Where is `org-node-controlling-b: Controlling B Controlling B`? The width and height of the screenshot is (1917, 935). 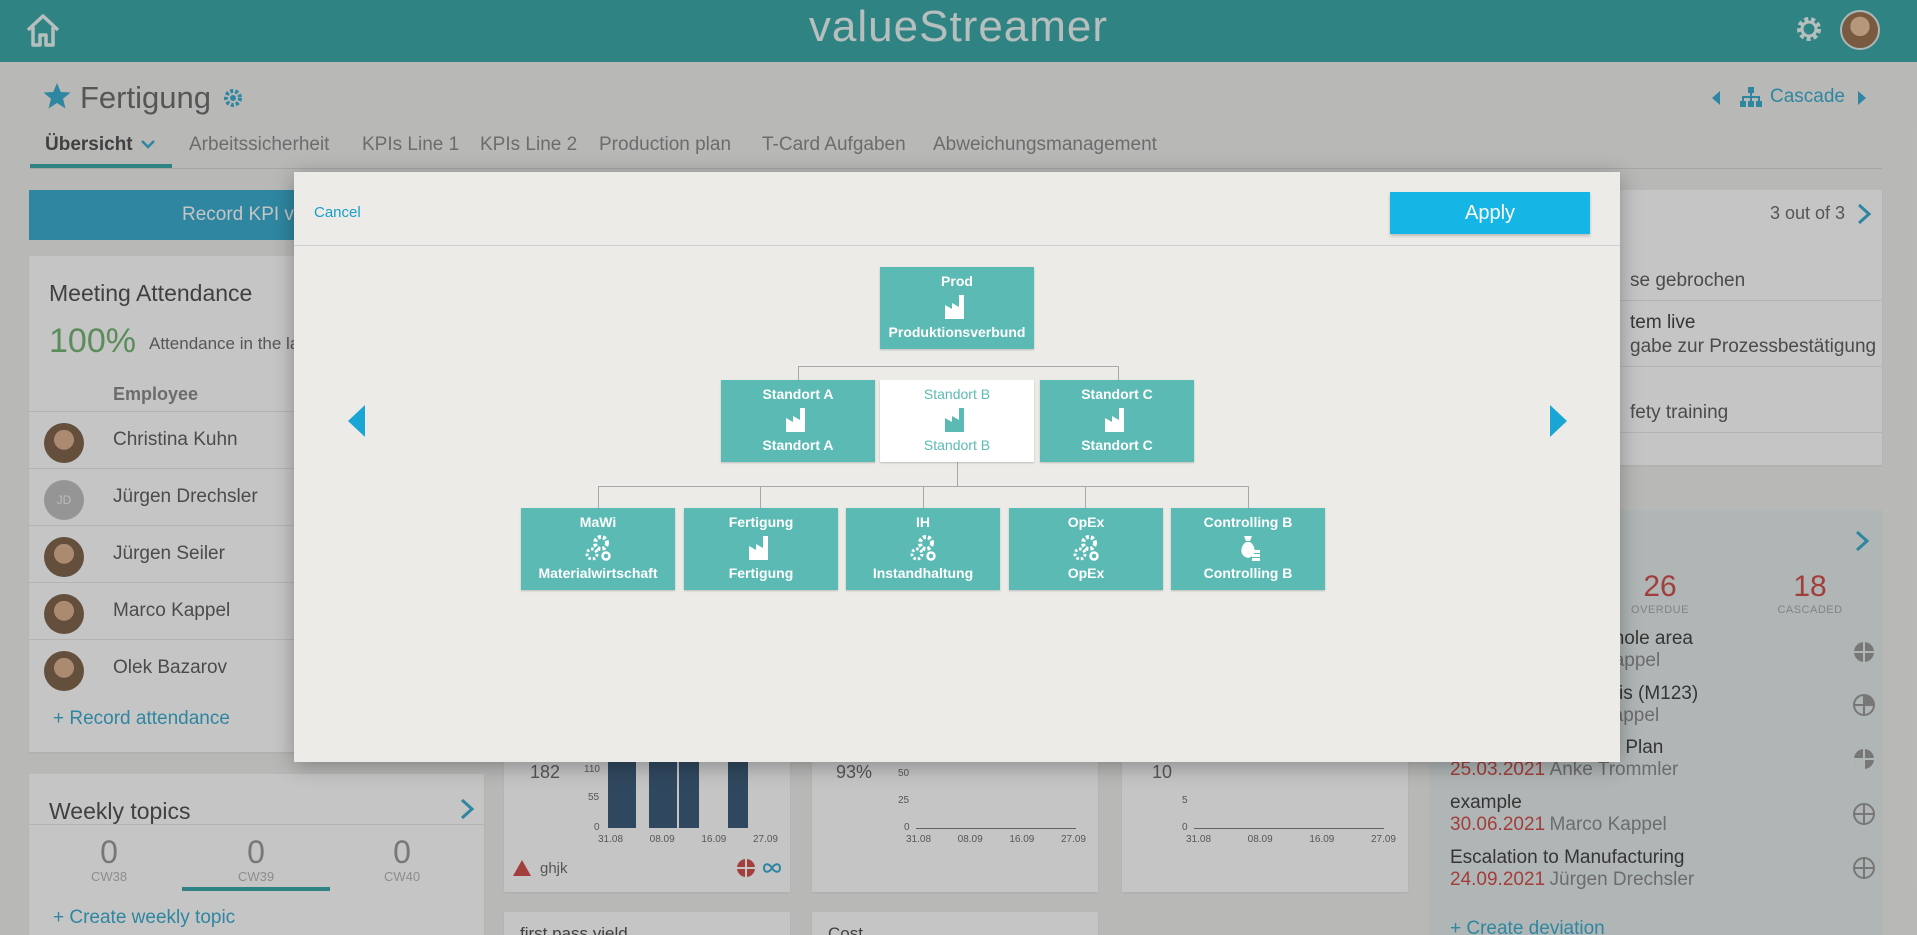 org-node-controlling-b: Controlling B Controlling B is located at coordinates (1248, 549).